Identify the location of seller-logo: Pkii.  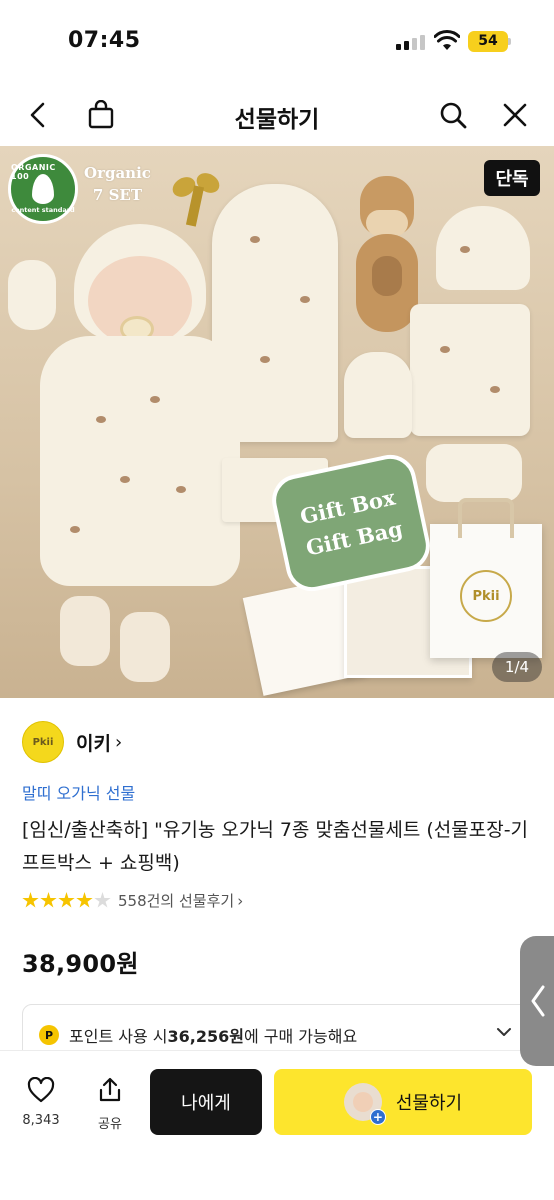
(43, 742).